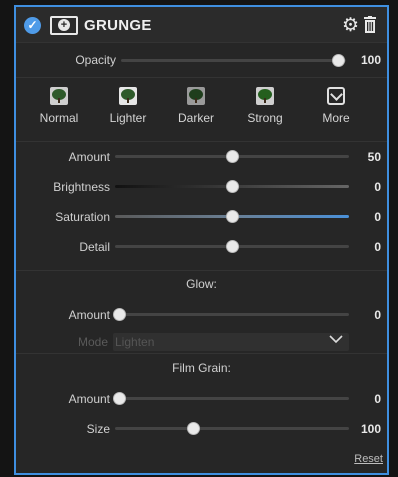 The image size is (398, 477). What do you see at coordinates (135, 342) in the screenshot?
I see `glow-mode-value: Lighten` at bounding box center [135, 342].